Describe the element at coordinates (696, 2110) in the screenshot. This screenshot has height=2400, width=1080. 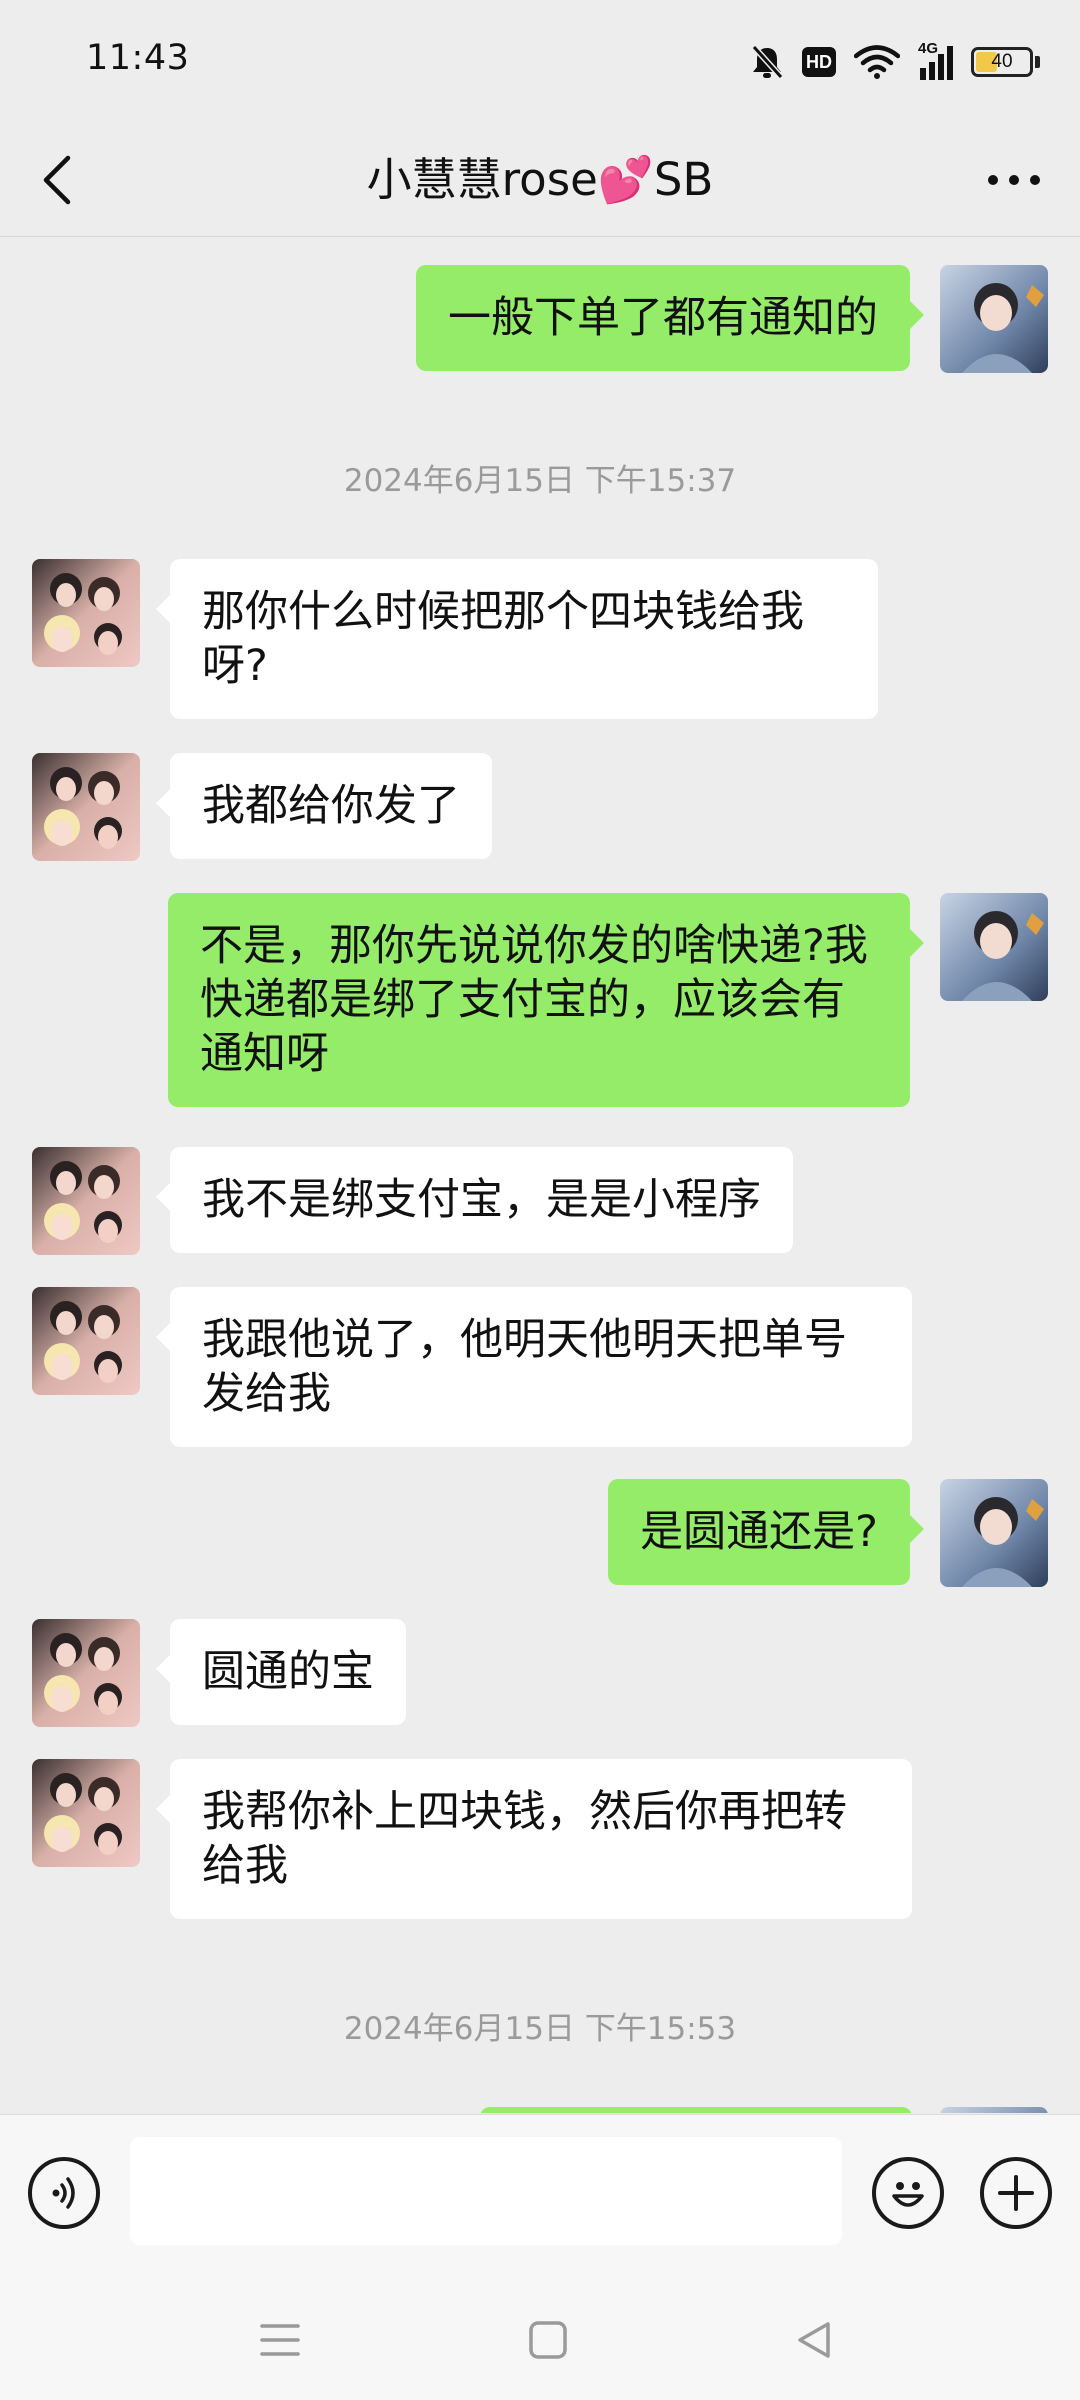
I see `message-bubble-outgoing-partial` at that location.